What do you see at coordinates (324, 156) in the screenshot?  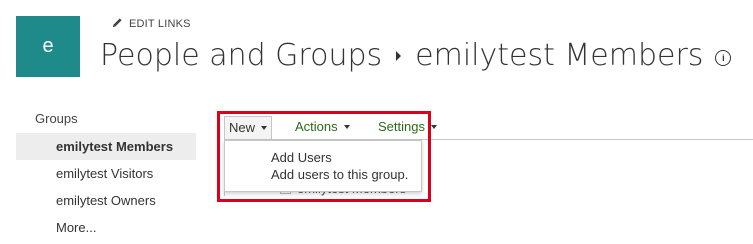 I see `annotation-highlight-box` at bounding box center [324, 156].